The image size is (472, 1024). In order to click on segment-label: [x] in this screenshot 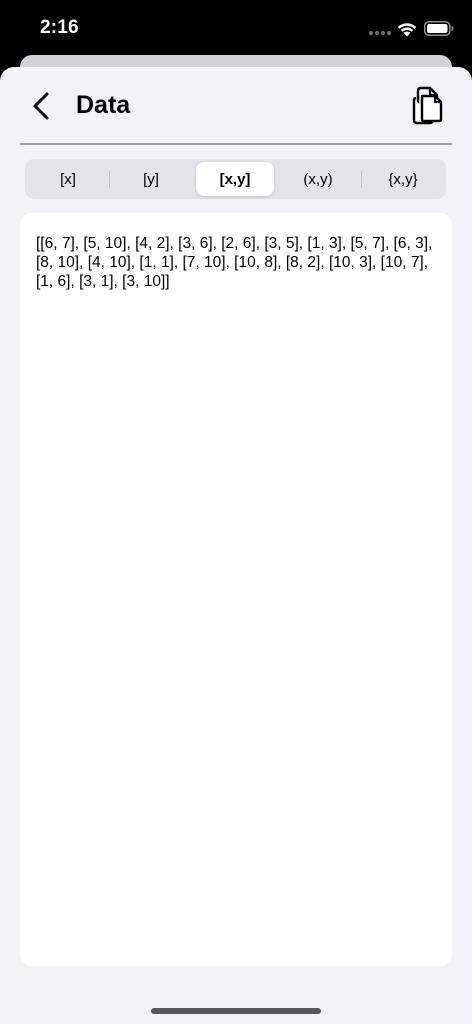, I will do `click(68, 179)`.